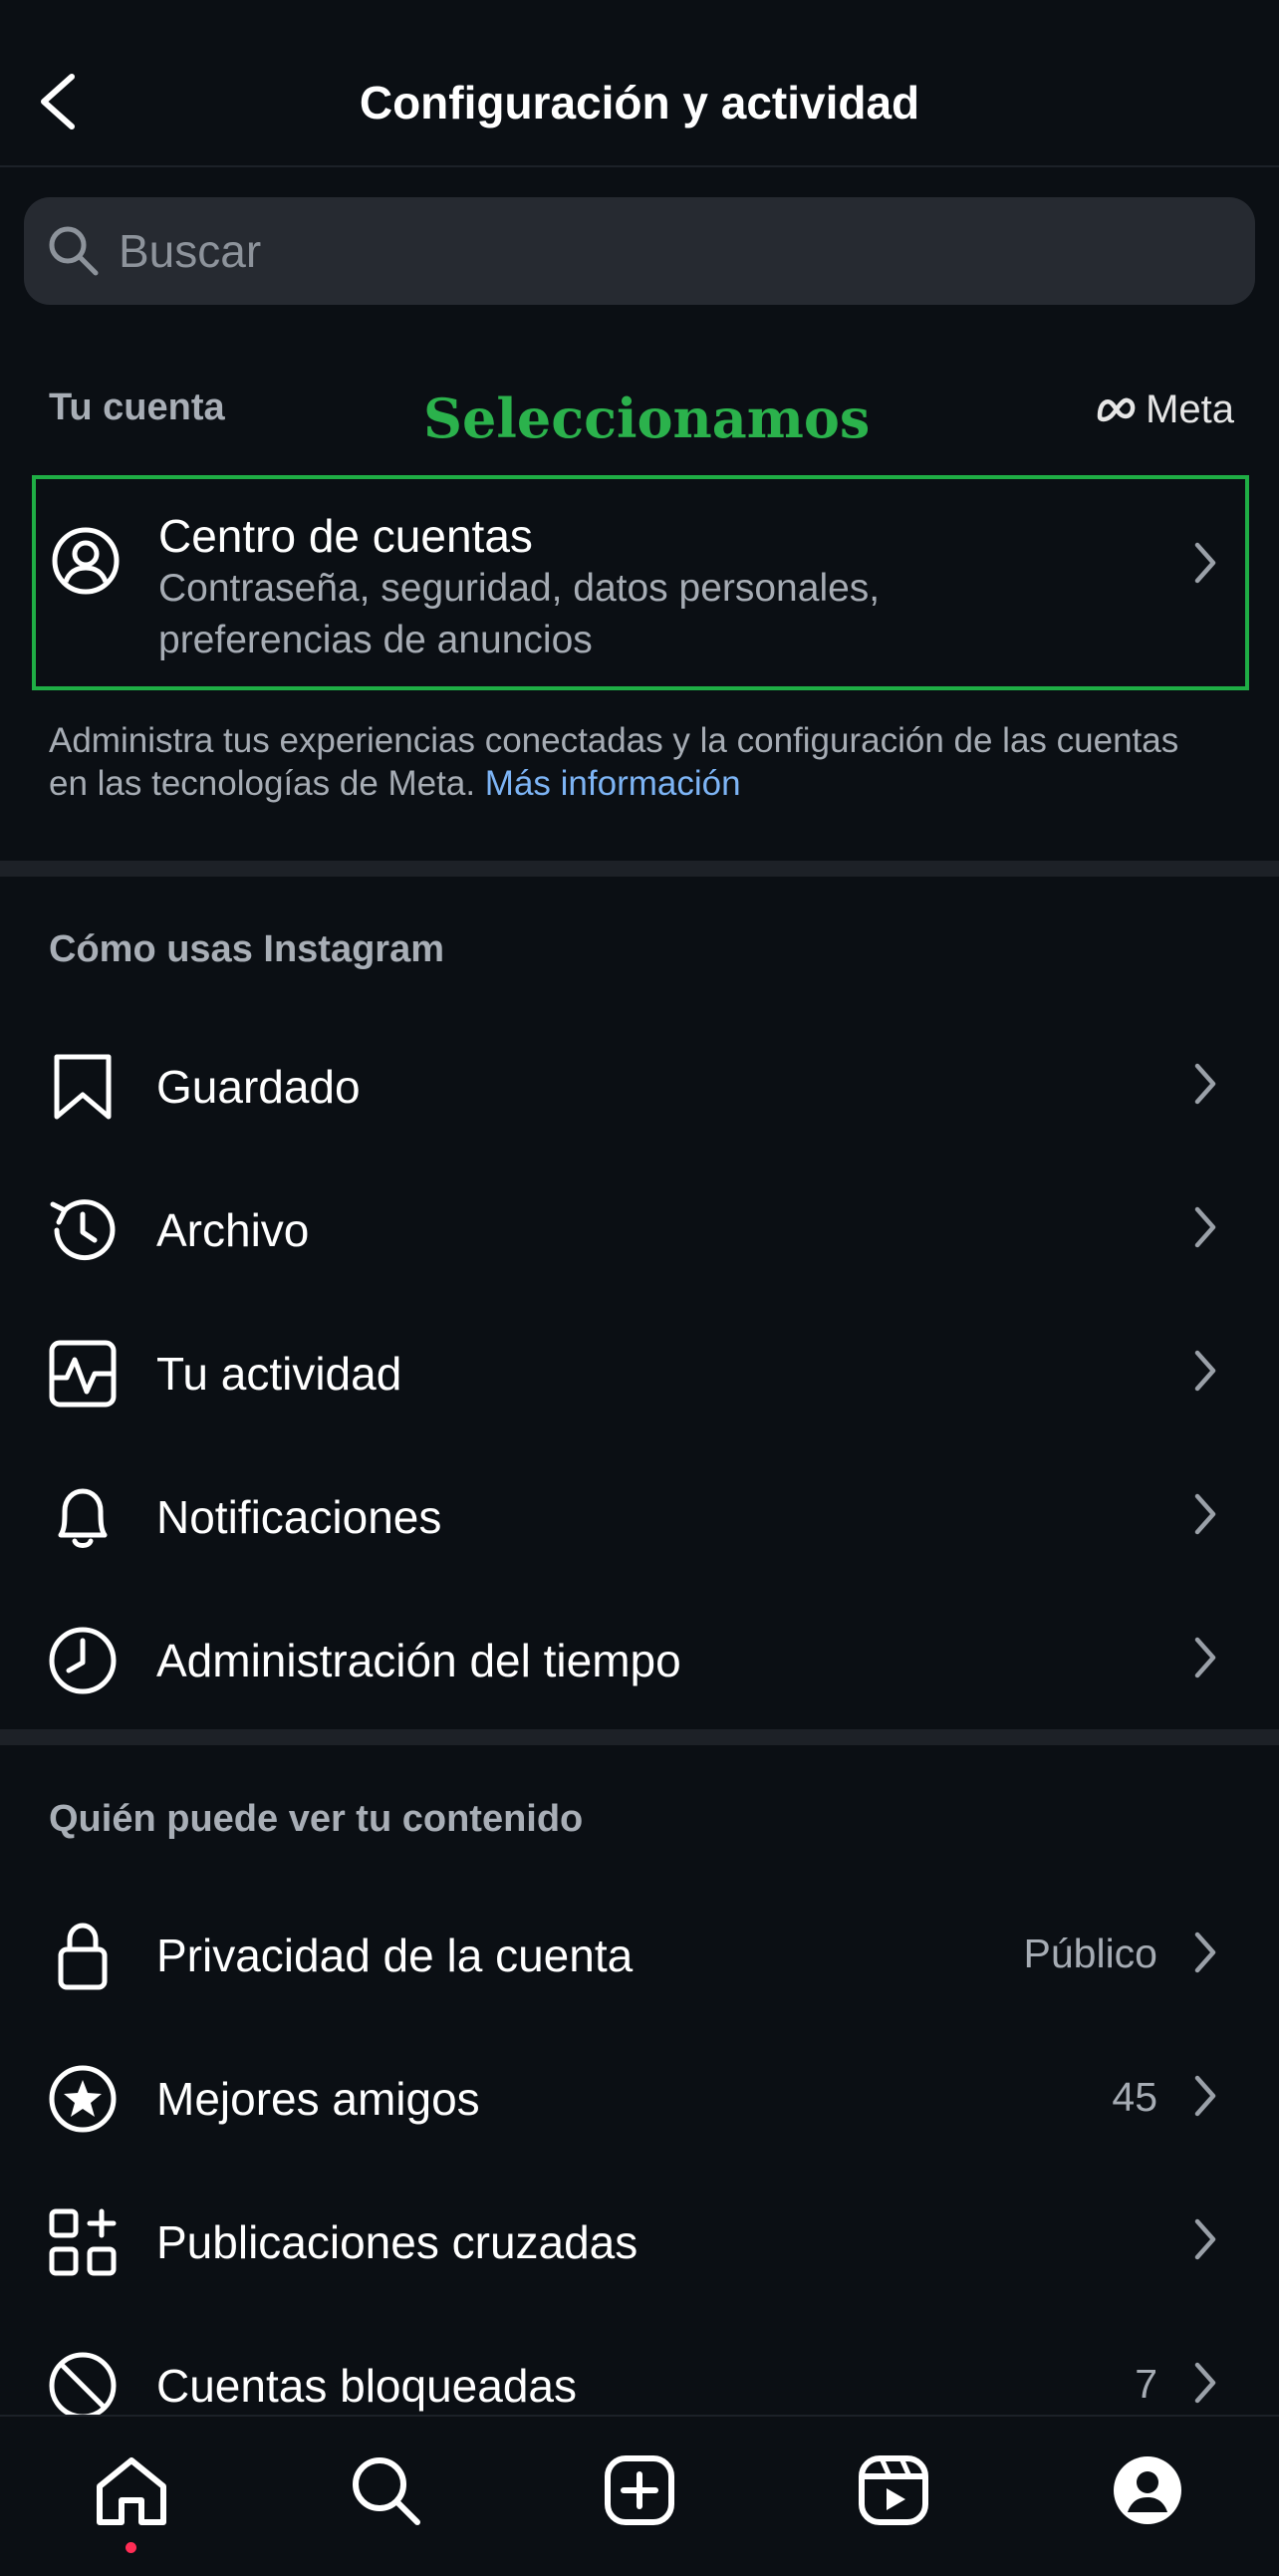 This screenshot has width=1279, height=2576. What do you see at coordinates (83, 1660) in the screenshot?
I see `clock-icon` at bounding box center [83, 1660].